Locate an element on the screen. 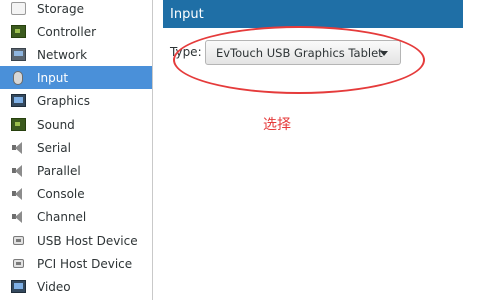 Image resolution: width=480 pixels, height=300 pixels. sidebar-item-label: Controller is located at coordinates (67, 31).